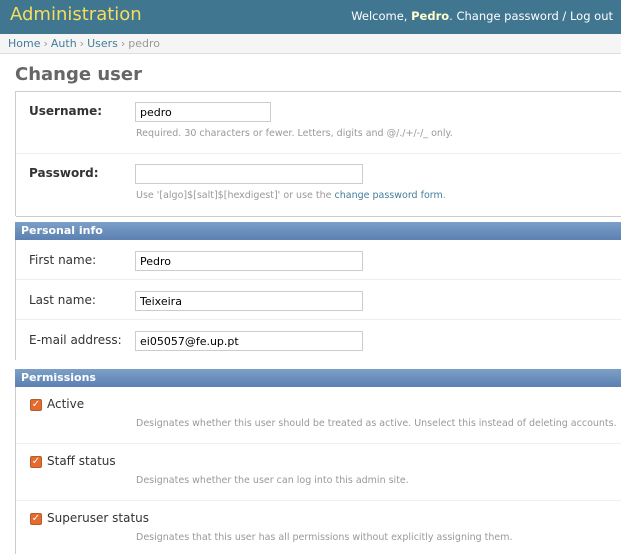 Image resolution: width=621 pixels, height=558 pixels. Describe the element at coordinates (64, 43) in the screenshot. I see `breadcrumb-auth: Auth` at that location.